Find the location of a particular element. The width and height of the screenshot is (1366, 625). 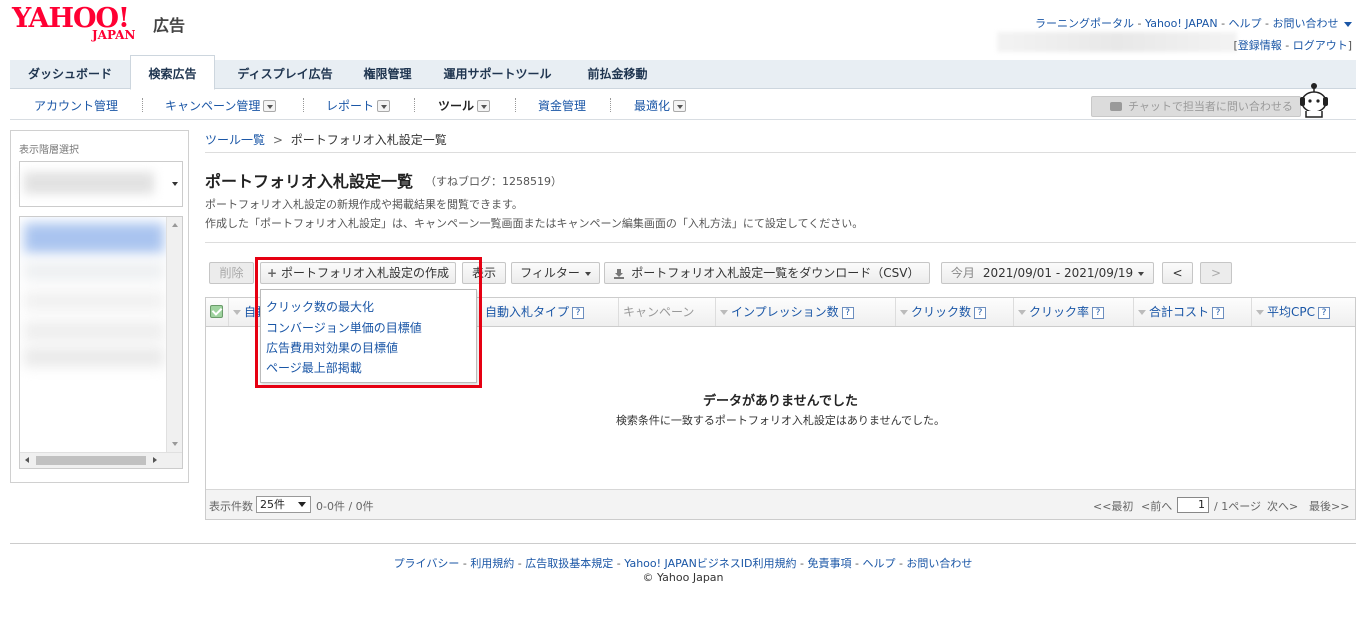

footer-terms: 利用規約 is located at coordinates (492, 563).